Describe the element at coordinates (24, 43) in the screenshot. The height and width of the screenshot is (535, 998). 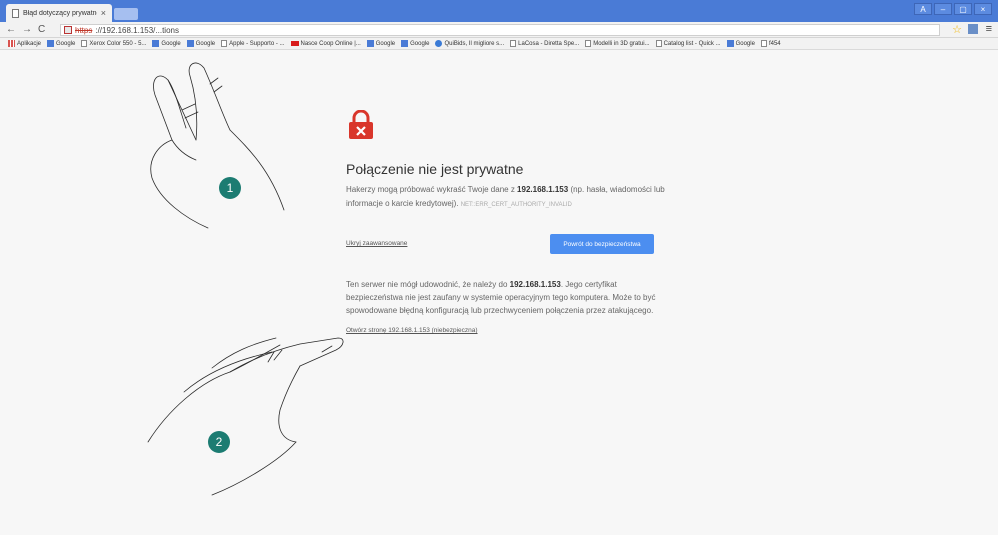
I see `bookmark-item: Aplikacje` at that location.